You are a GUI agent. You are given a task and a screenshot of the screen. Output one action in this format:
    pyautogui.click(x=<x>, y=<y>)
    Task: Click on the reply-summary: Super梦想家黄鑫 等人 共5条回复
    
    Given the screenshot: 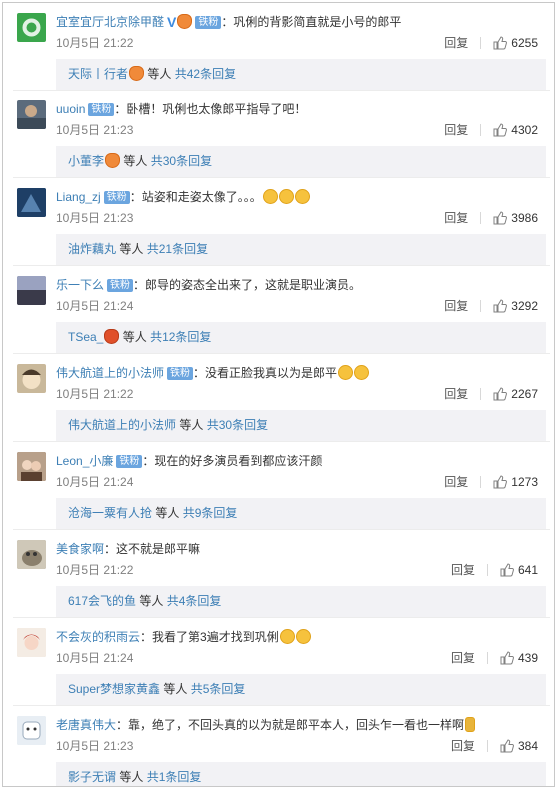 What is the action you would take?
    pyautogui.click(x=301, y=689)
    